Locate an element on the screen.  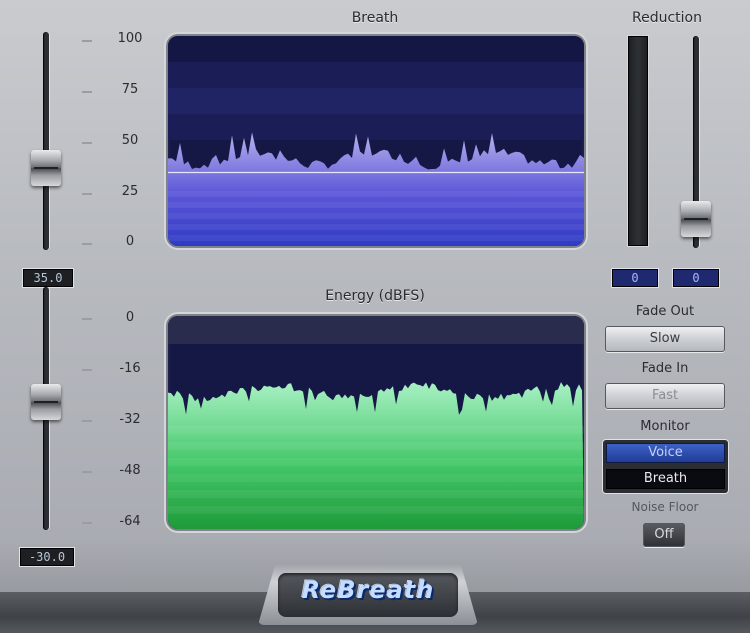
reduction-fader-handle is located at coordinates (696, 219).